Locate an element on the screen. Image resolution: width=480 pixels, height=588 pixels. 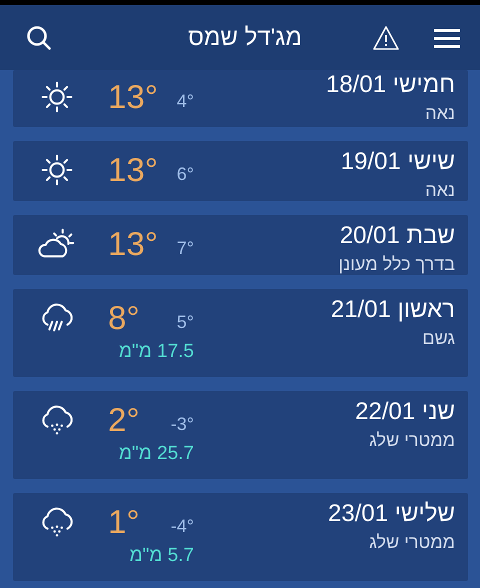
precipitation-amount: 25.7 מ"מ is located at coordinates (156, 454).